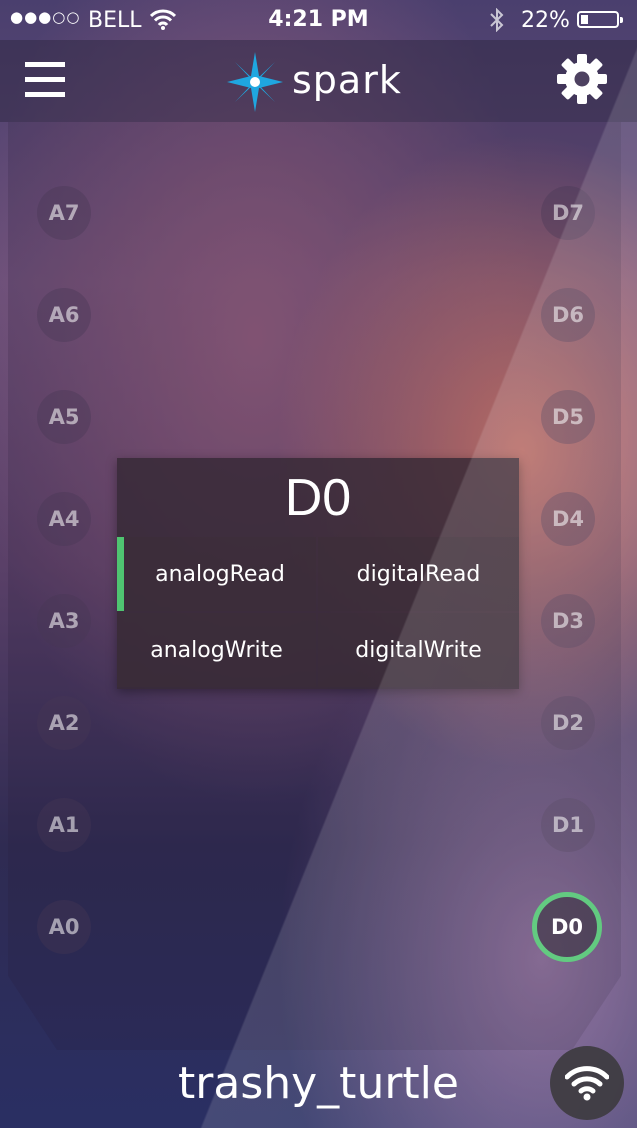  What do you see at coordinates (64, 315) in the screenshot?
I see `pin-a6: A6` at bounding box center [64, 315].